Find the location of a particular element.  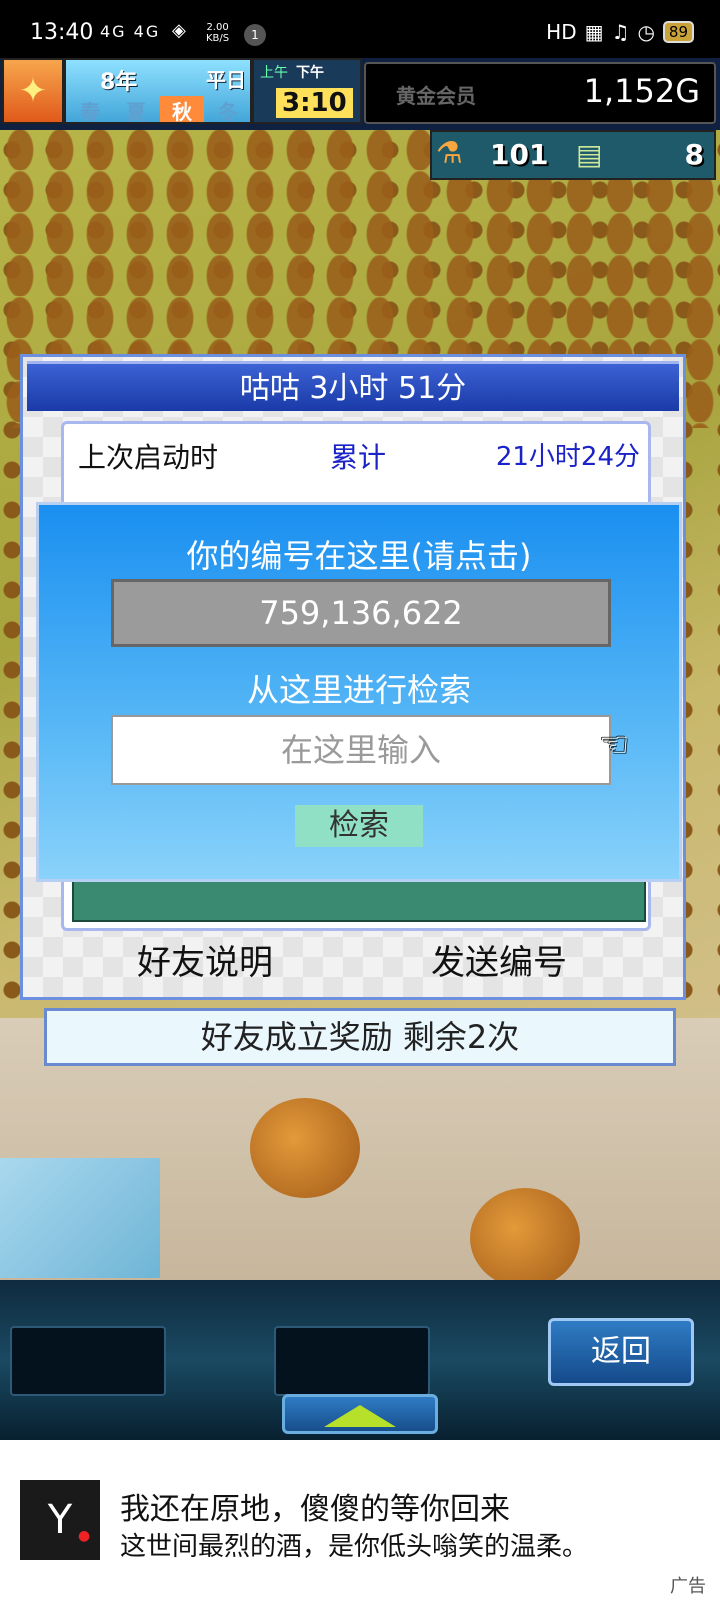

money-display: 黄金会员 1,152G is located at coordinates (540, 93).